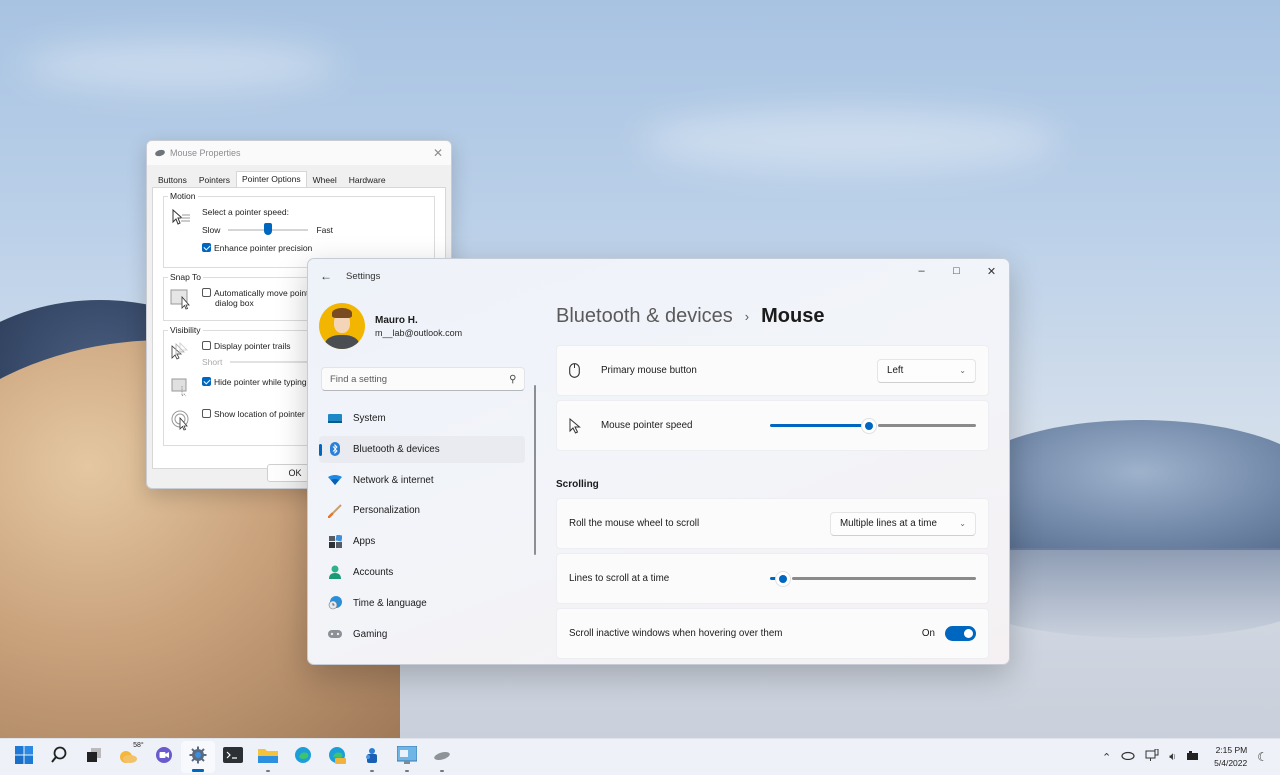 The width and height of the screenshot is (1280, 775). What do you see at coordinates (335, 634) in the screenshot?
I see `gamepad-icon` at bounding box center [335, 634].